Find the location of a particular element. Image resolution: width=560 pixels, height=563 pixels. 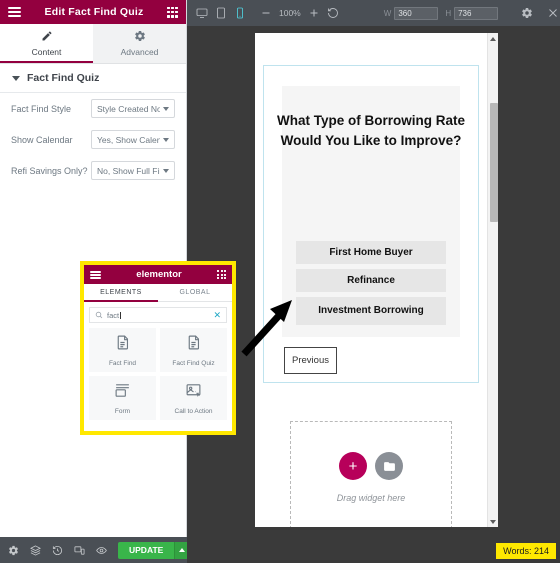

plus-icon is located at coordinates (314, 13).